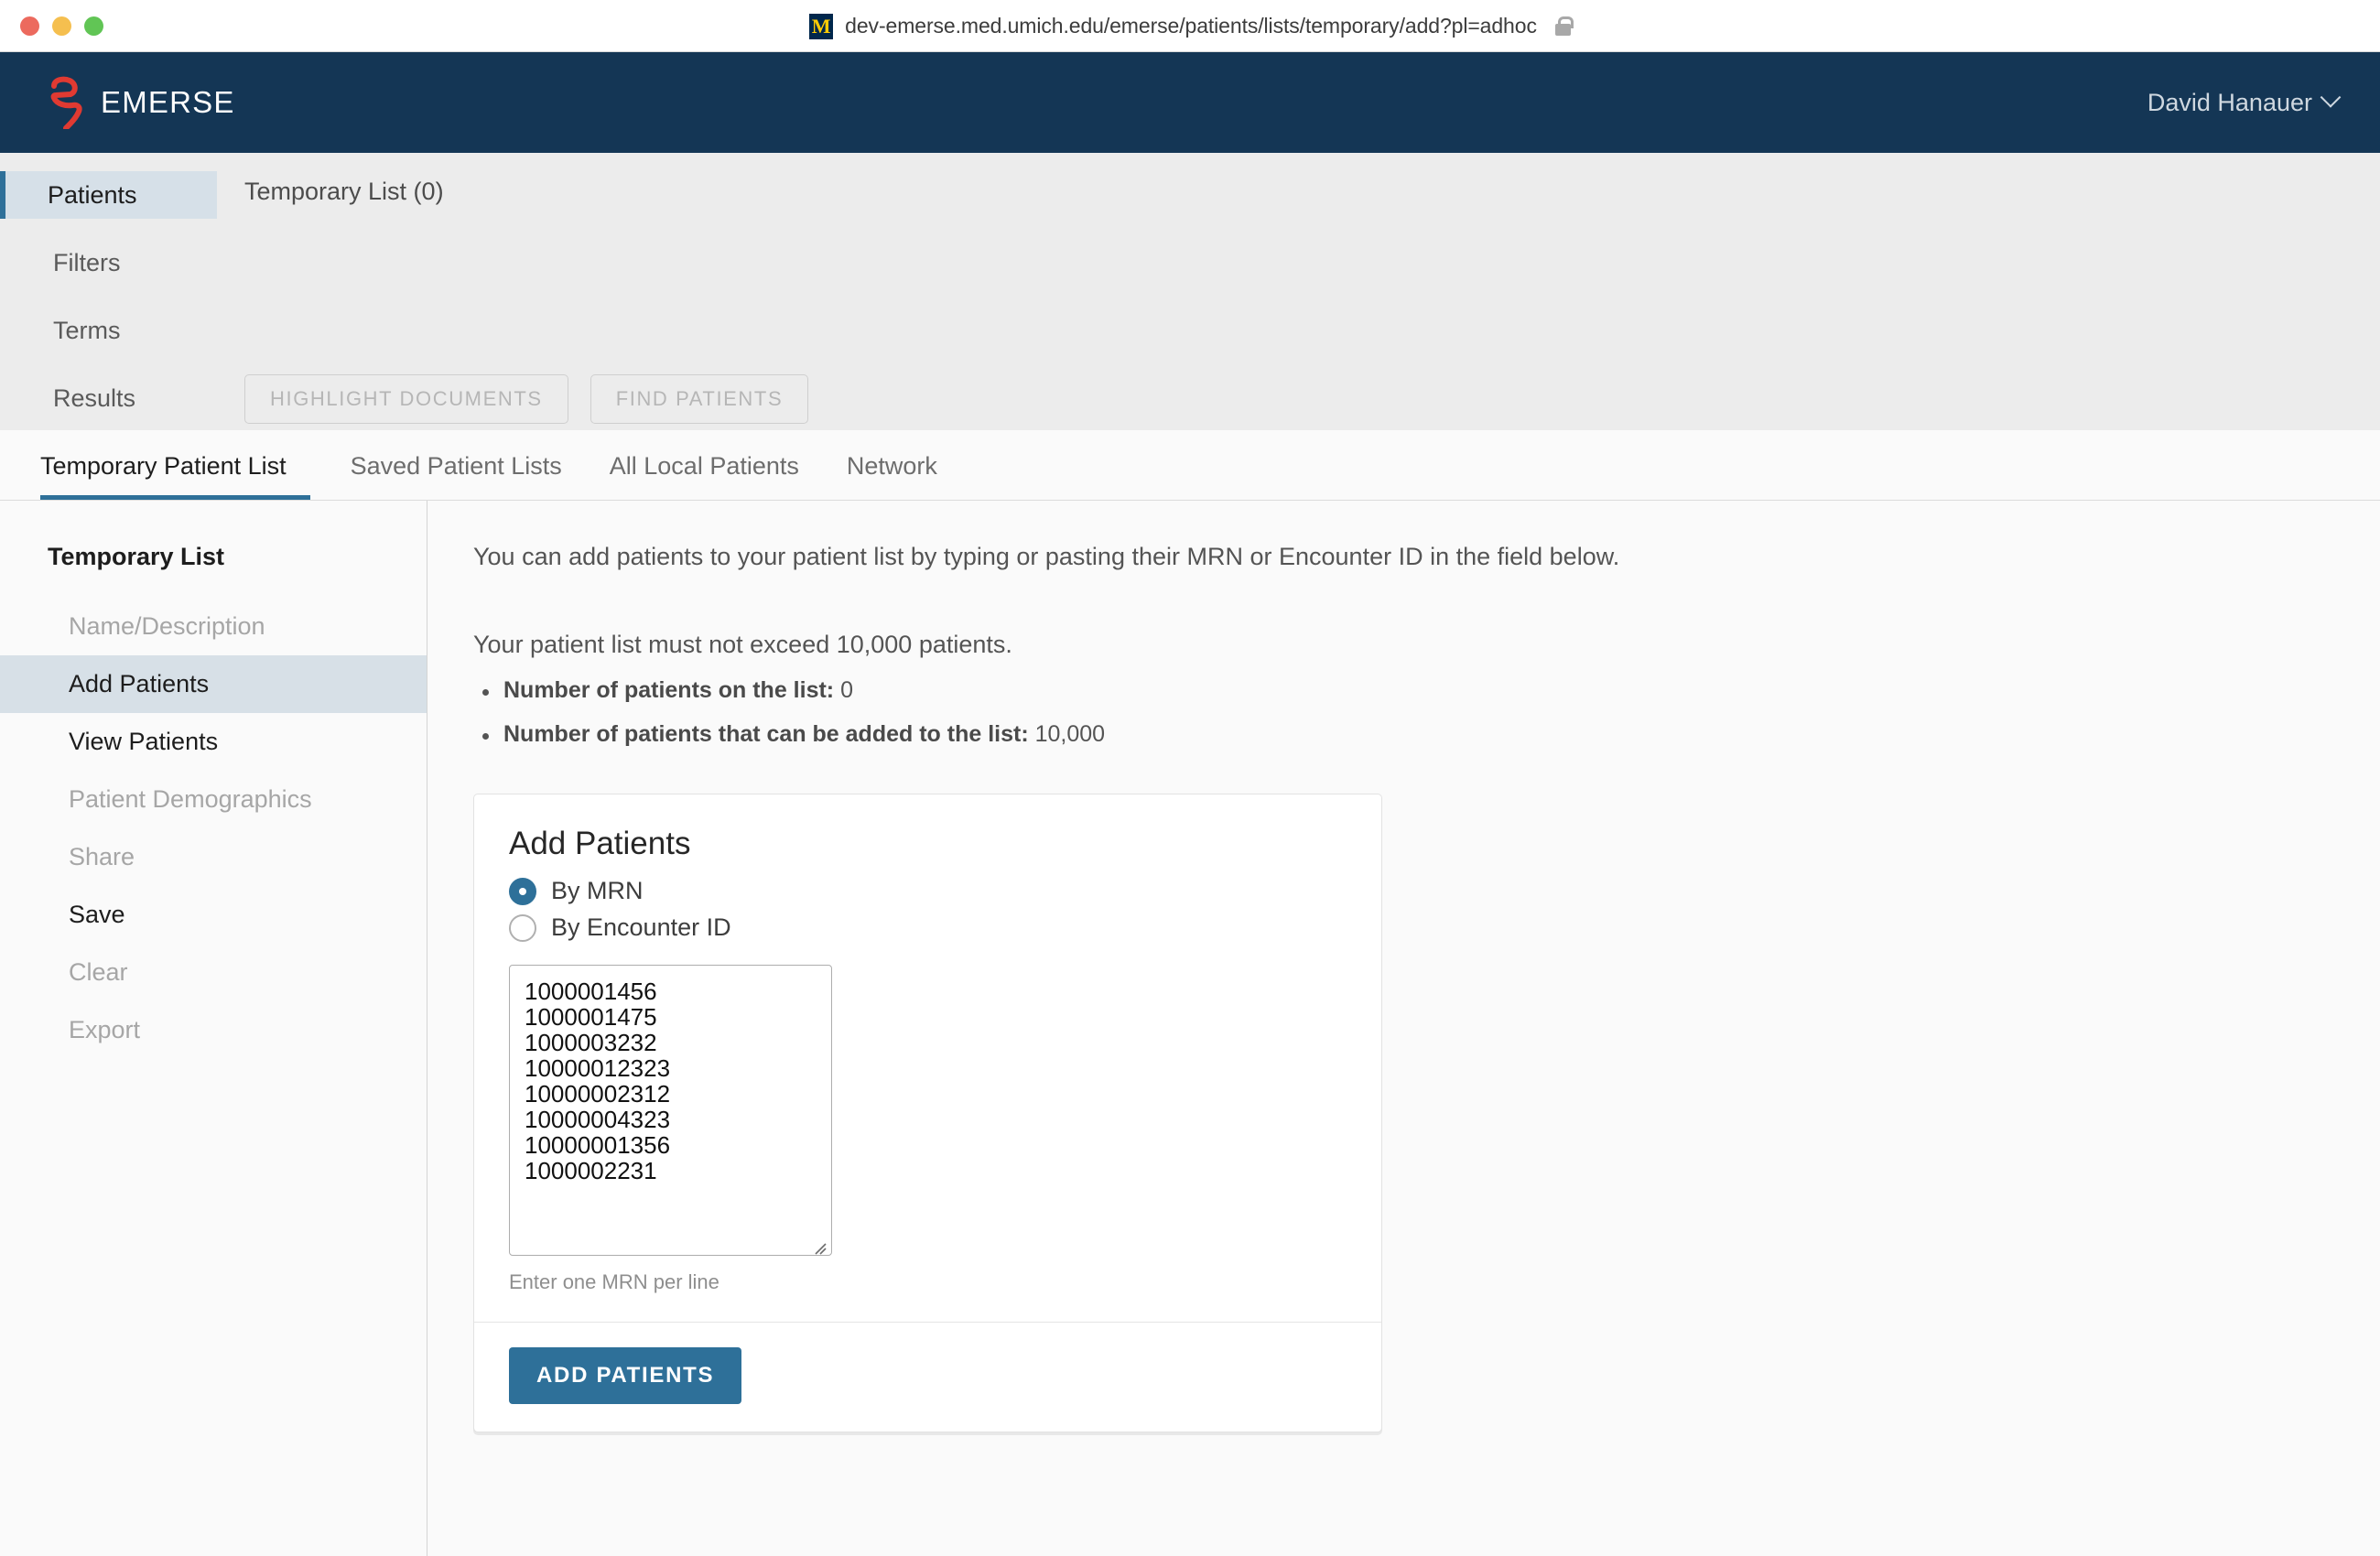 The width and height of the screenshot is (2380, 1556). Describe the element at coordinates (94, 398) in the screenshot. I see `workflow-step-label: Results` at that location.